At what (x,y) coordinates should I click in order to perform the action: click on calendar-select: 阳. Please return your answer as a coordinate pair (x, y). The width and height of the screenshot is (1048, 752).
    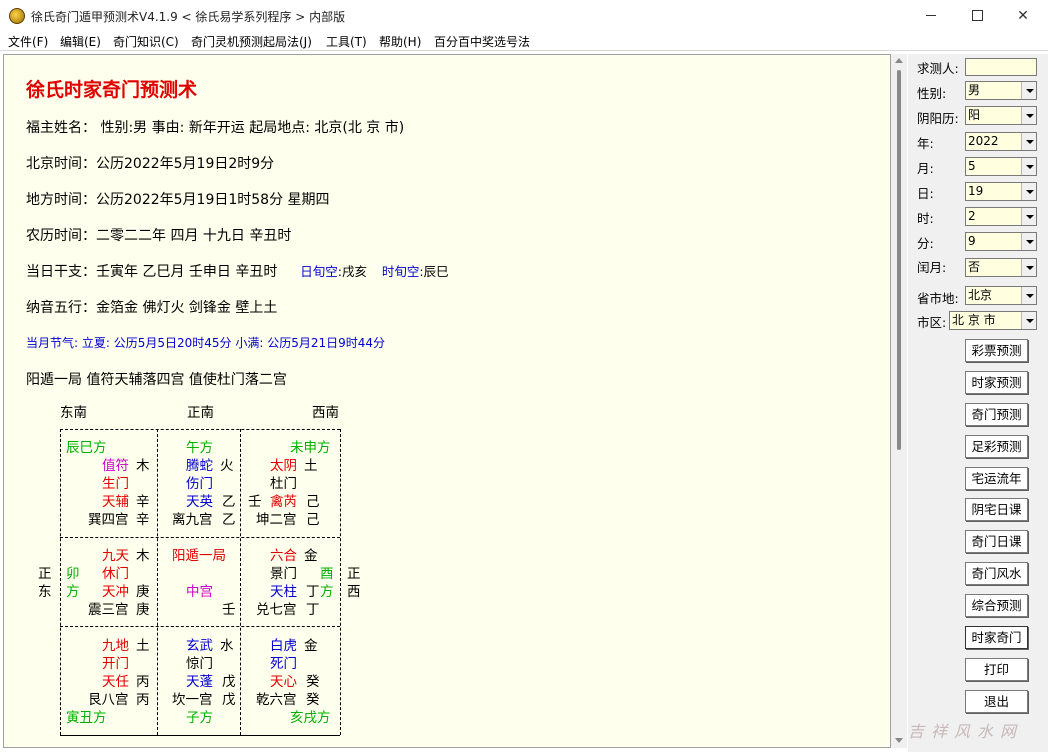
    Looking at the image, I should click on (1001, 115).